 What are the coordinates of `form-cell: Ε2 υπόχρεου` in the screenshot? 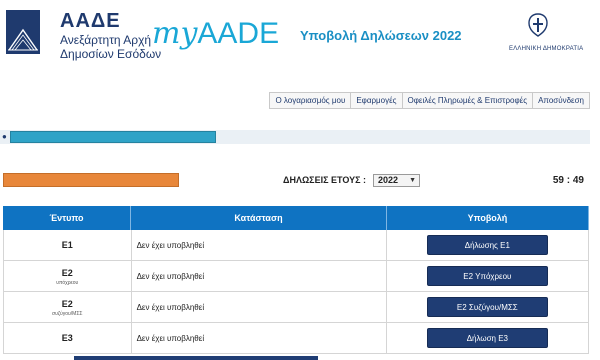 It's located at (68, 276).